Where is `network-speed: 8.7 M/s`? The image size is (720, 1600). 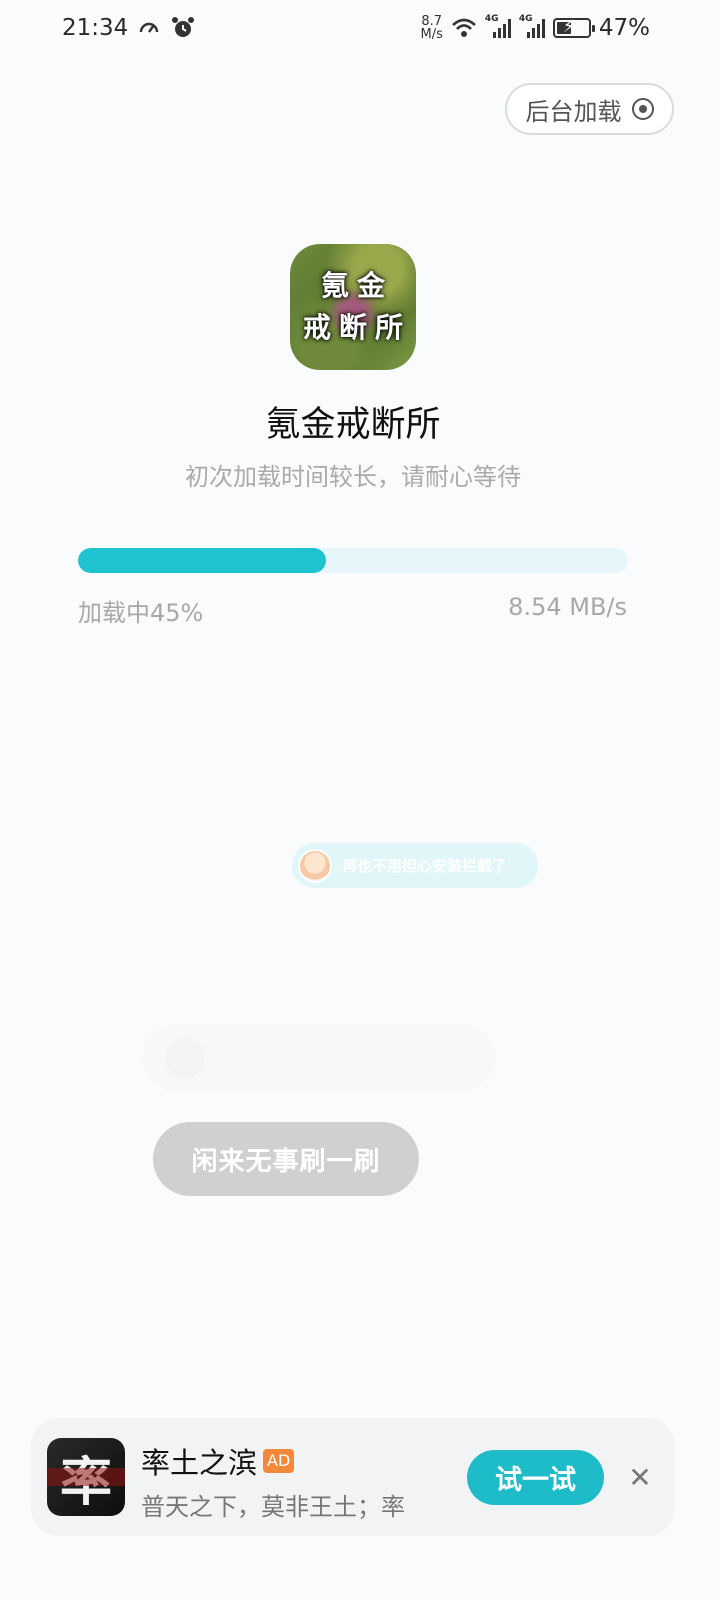 network-speed: 8.7 M/s is located at coordinates (432, 28).